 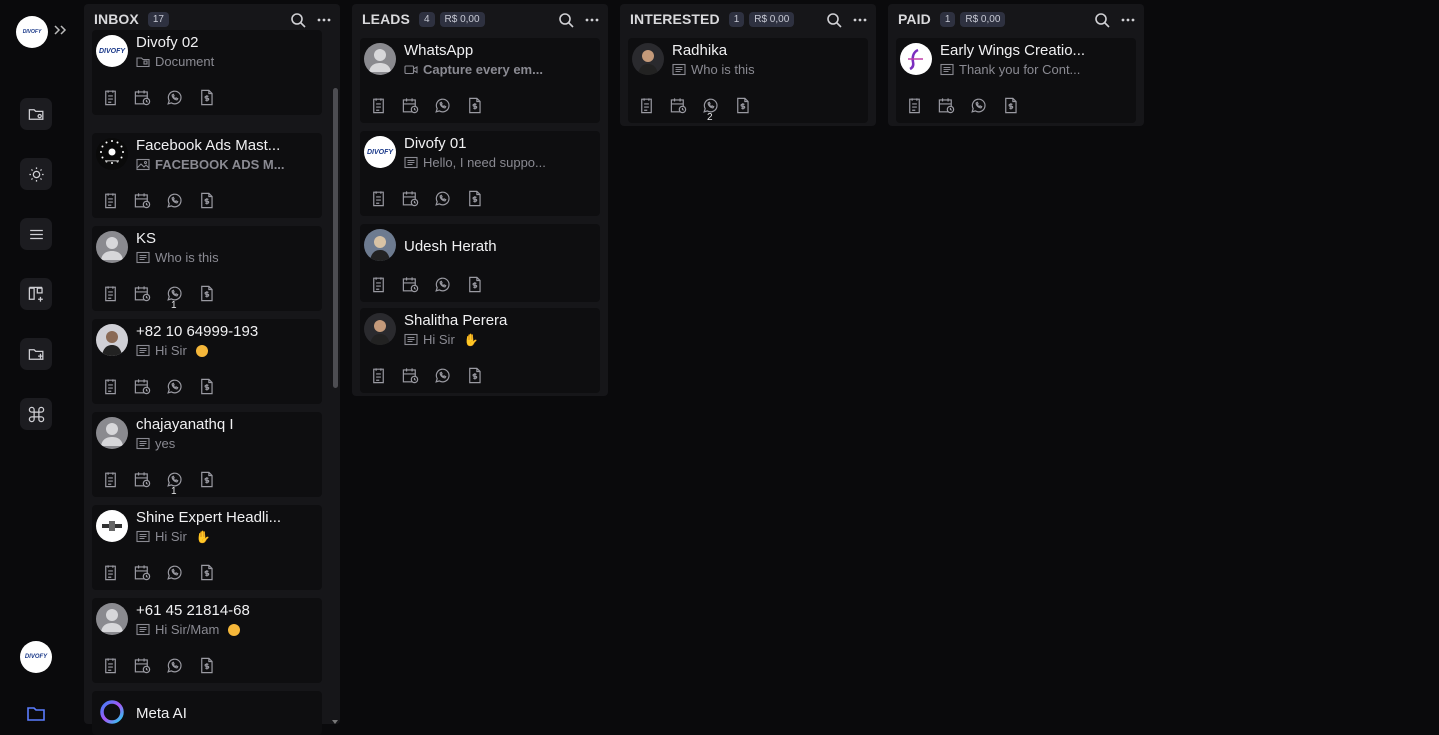 I want to click on contact-card: Meta AI, so click(x=207, y=713).